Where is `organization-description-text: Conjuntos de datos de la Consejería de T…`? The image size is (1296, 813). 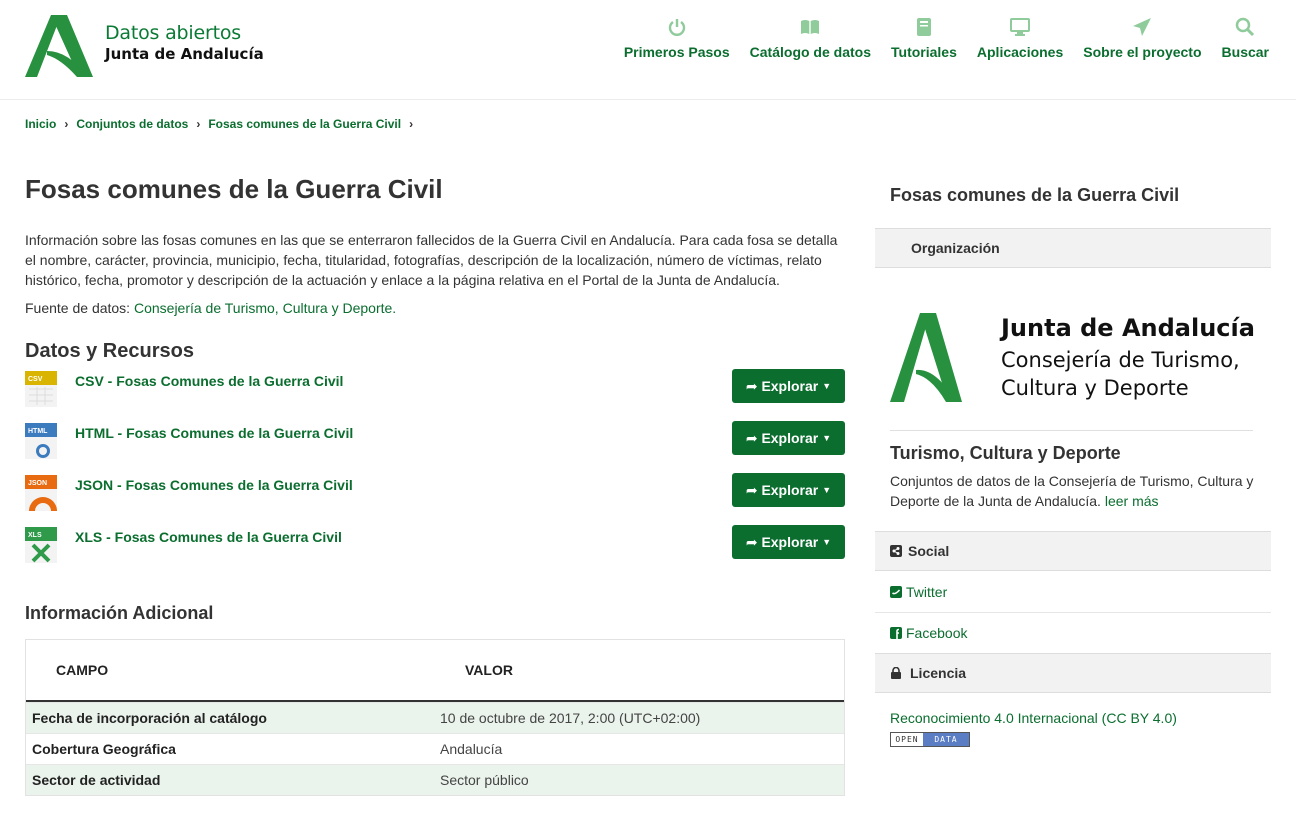 organization-description-text: Conjuntos de datos de la Consejería de T… is located at coordinates (1072, 491).